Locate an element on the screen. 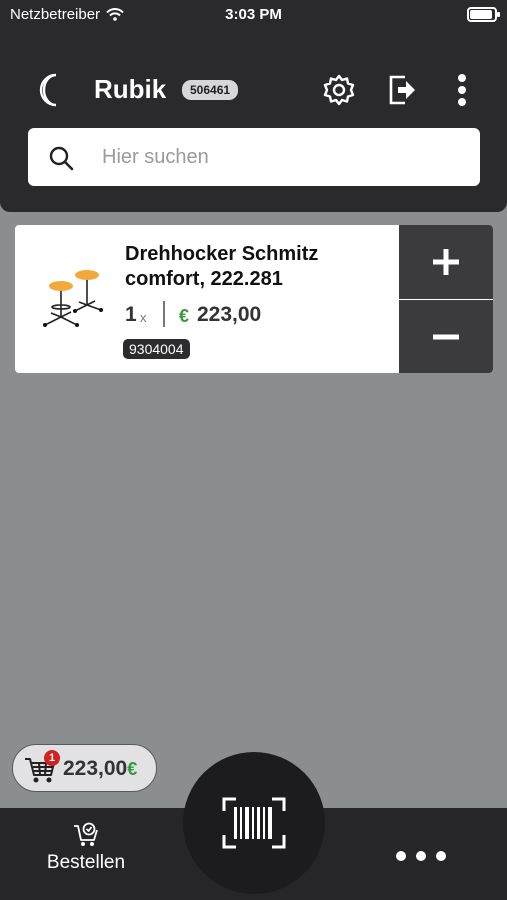 This screenshot has width=507, height=900. scan-button is located at coordinates (254, 823).